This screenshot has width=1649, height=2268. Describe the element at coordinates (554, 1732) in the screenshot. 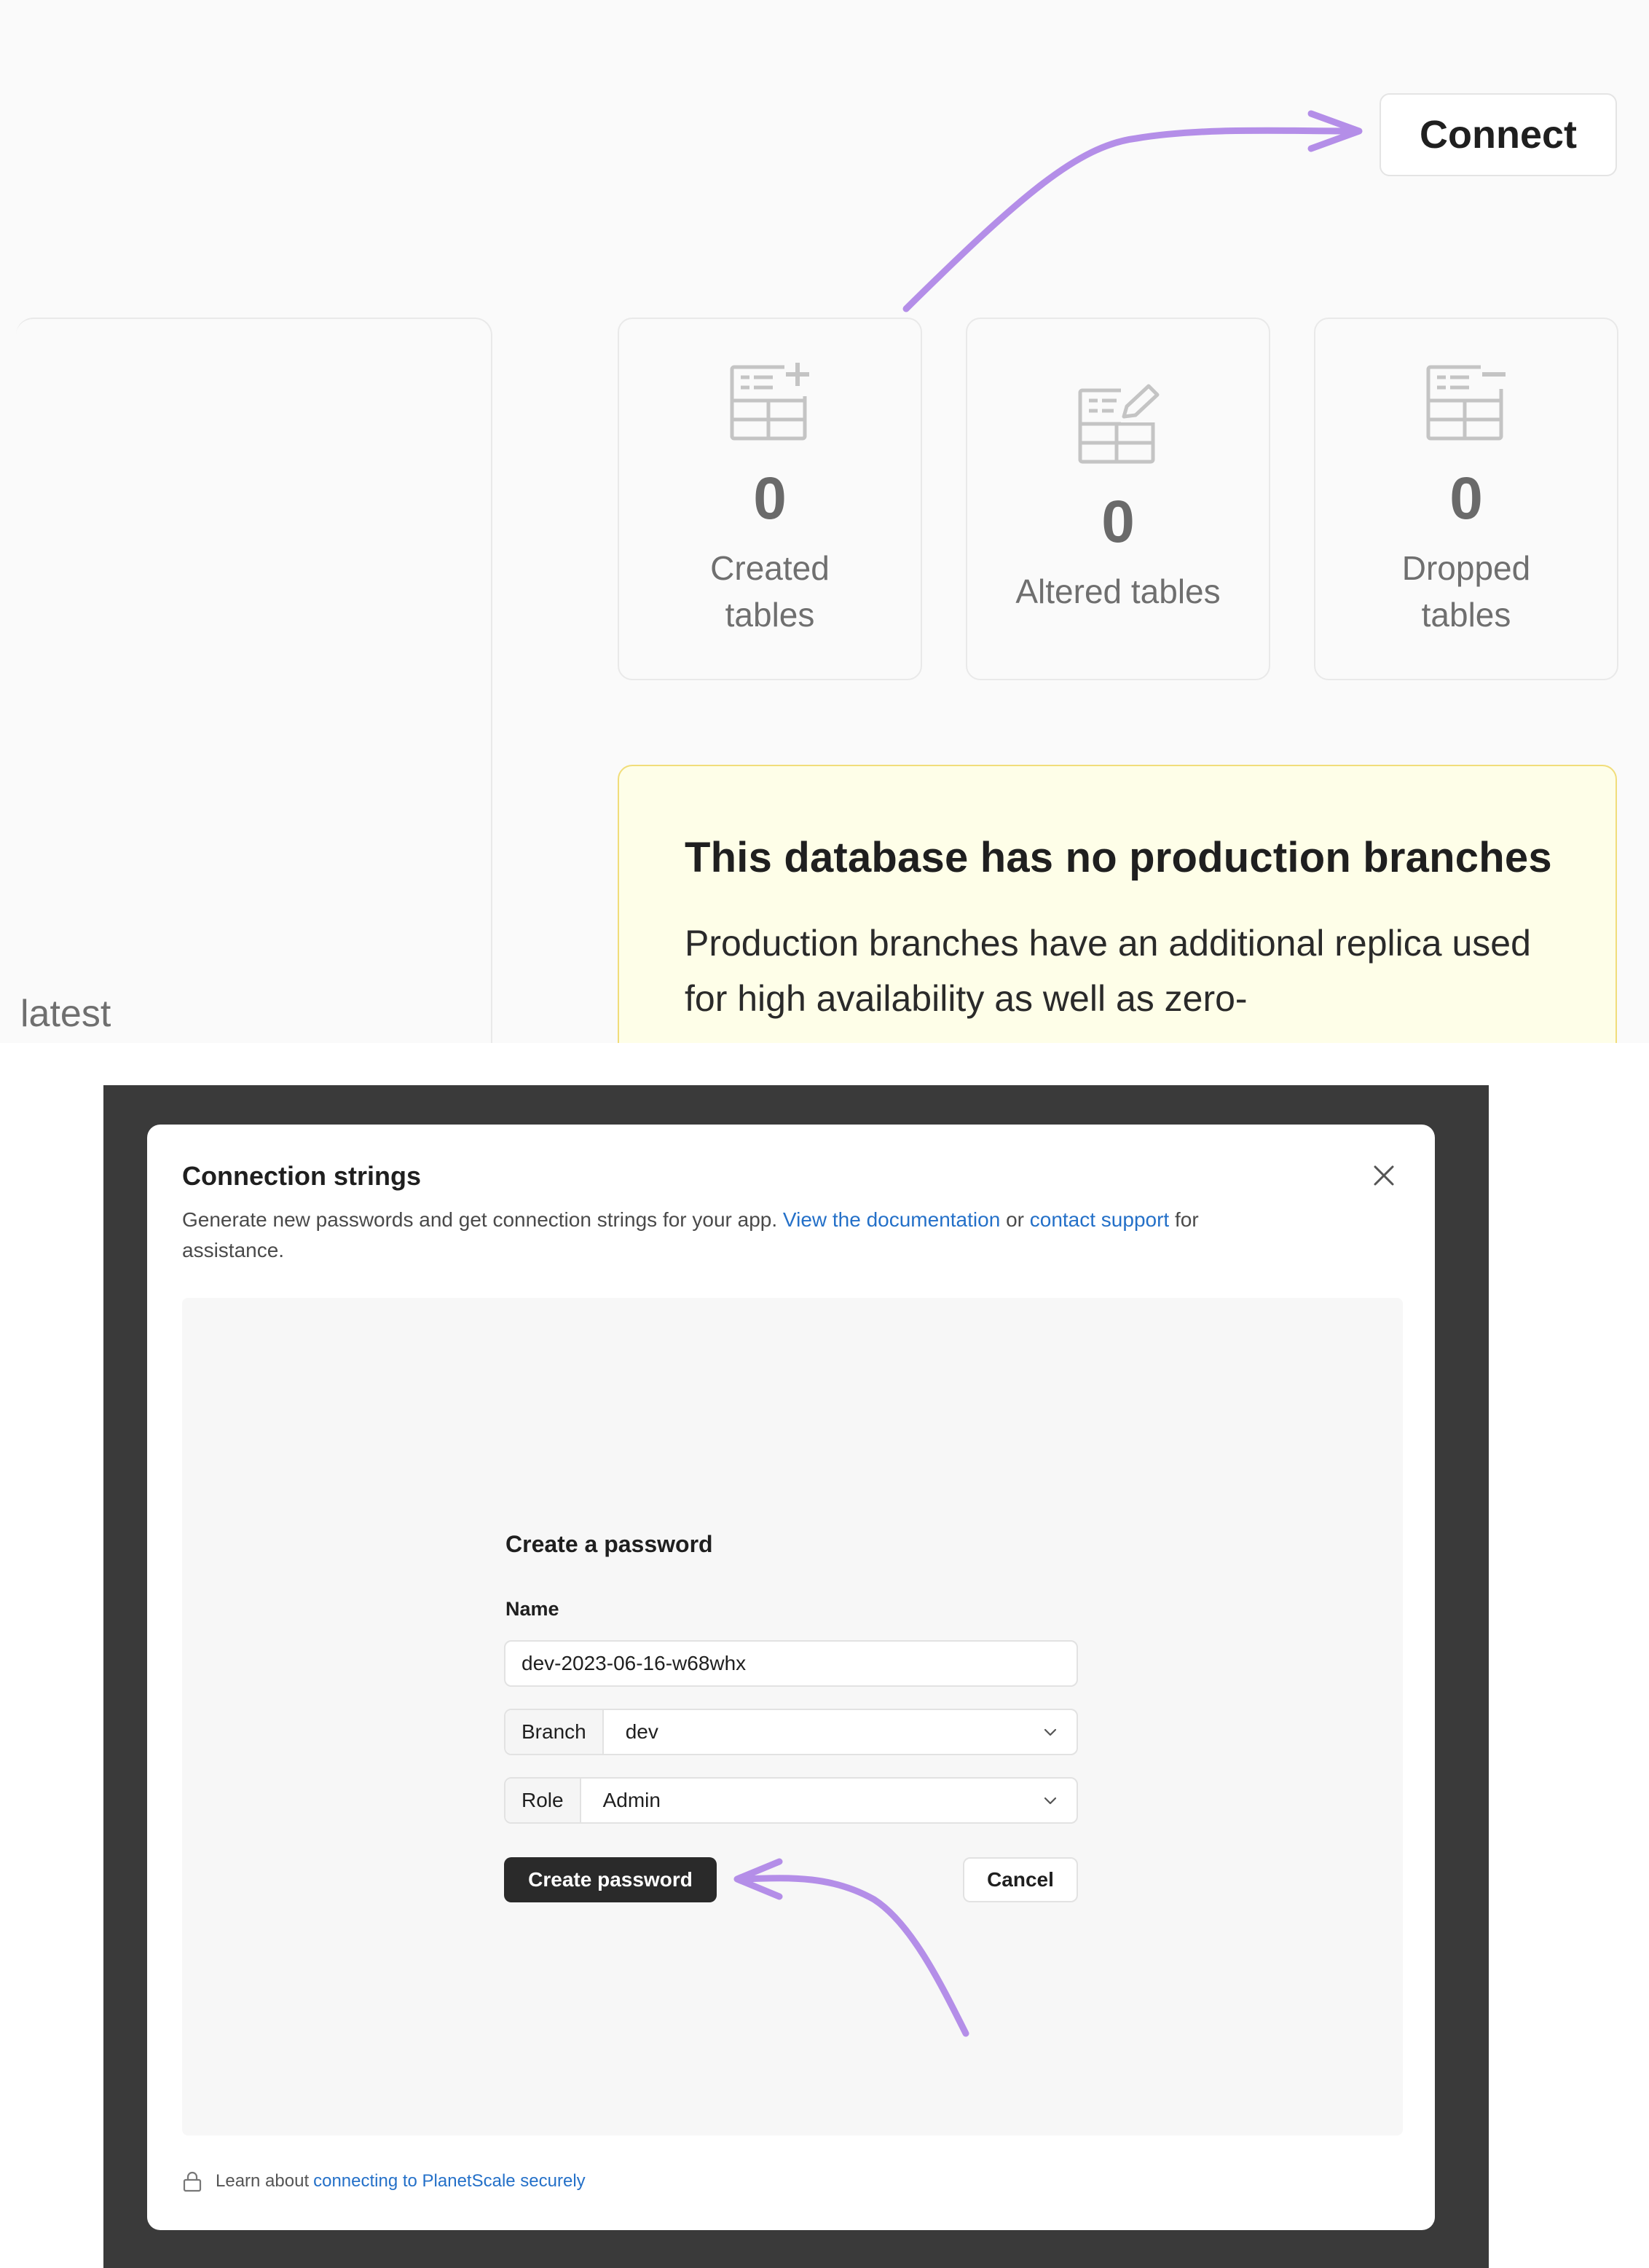

I see `branch-select-label: Branch` at that location.